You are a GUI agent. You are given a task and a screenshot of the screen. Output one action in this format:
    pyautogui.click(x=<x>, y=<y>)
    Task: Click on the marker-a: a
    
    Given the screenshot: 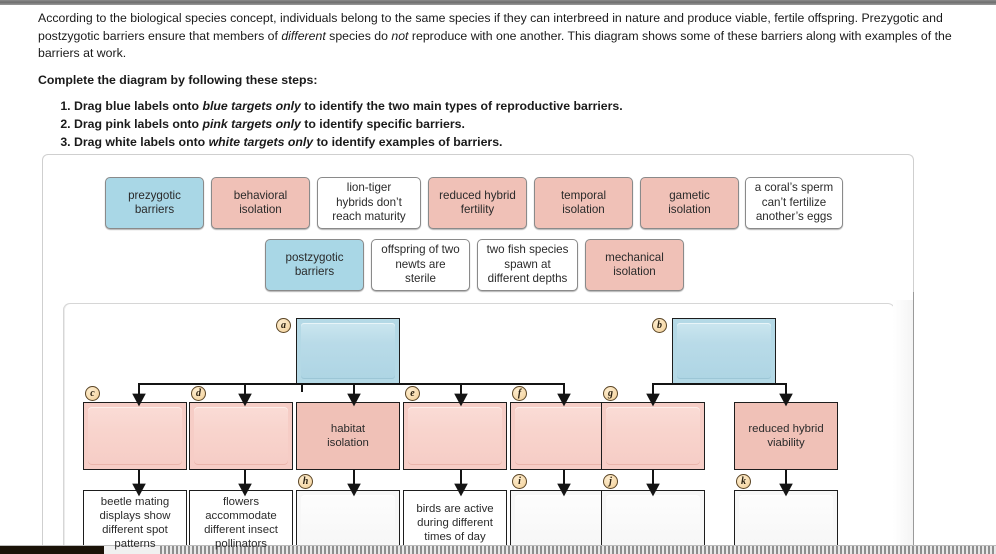 What is the action you would take?
    pyautogui.click(x=283, y=325)
    